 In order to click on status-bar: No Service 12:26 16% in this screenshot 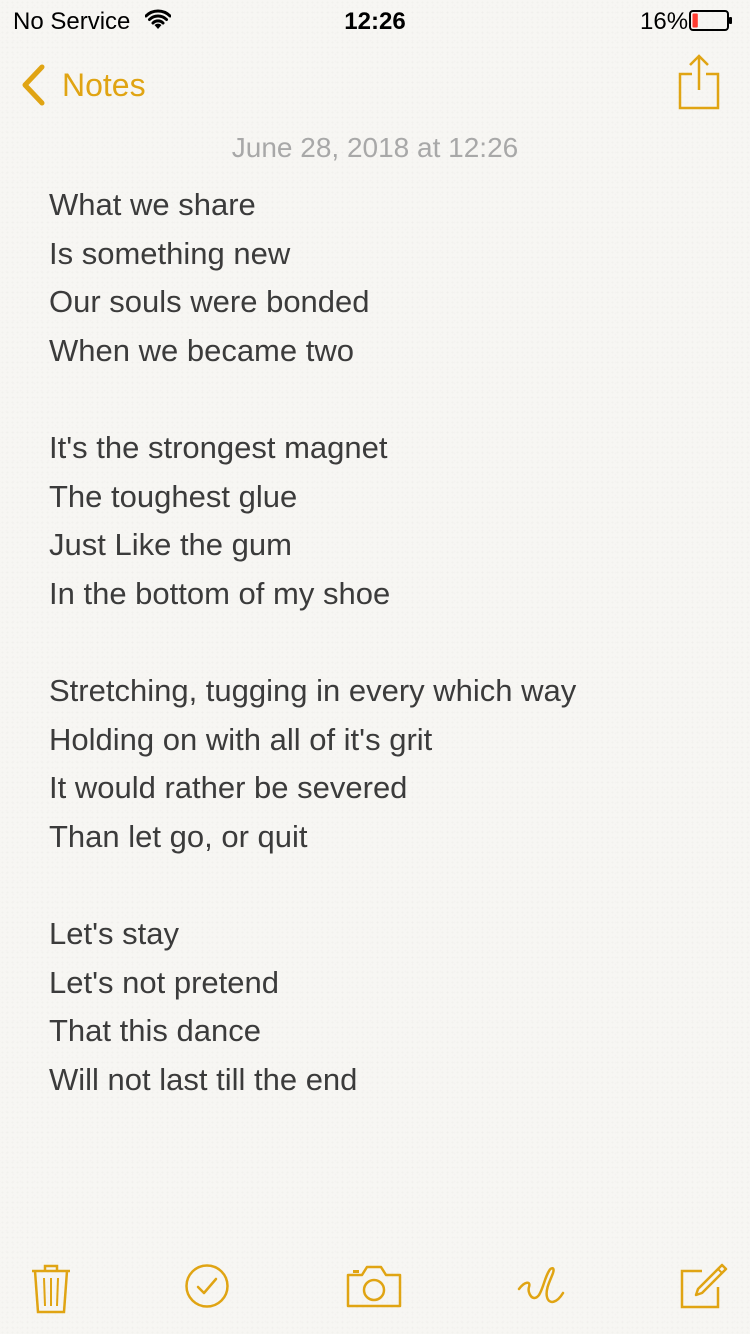, I will do `click(375, 20)`.